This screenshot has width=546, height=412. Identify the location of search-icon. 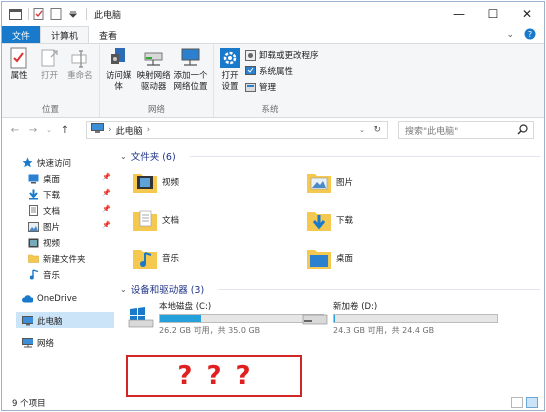
(522, 131).